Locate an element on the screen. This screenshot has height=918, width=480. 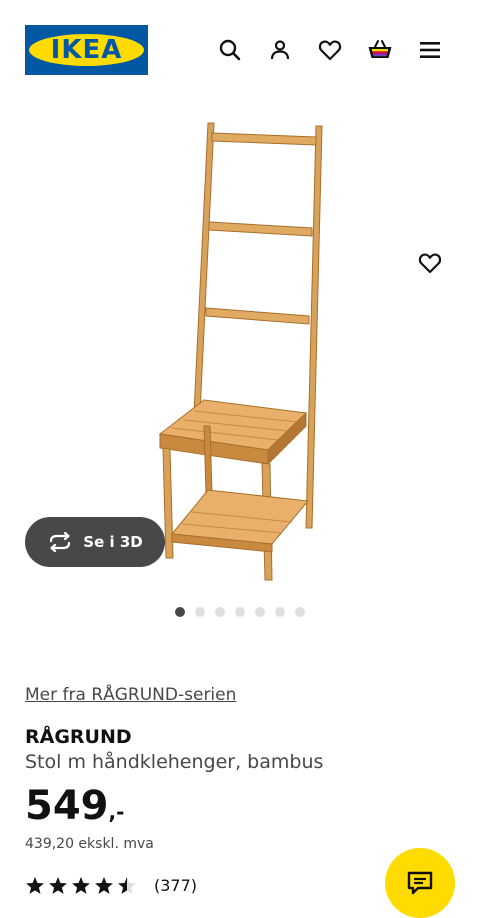
rating-count: (377) is located at coordinates (176, 885).